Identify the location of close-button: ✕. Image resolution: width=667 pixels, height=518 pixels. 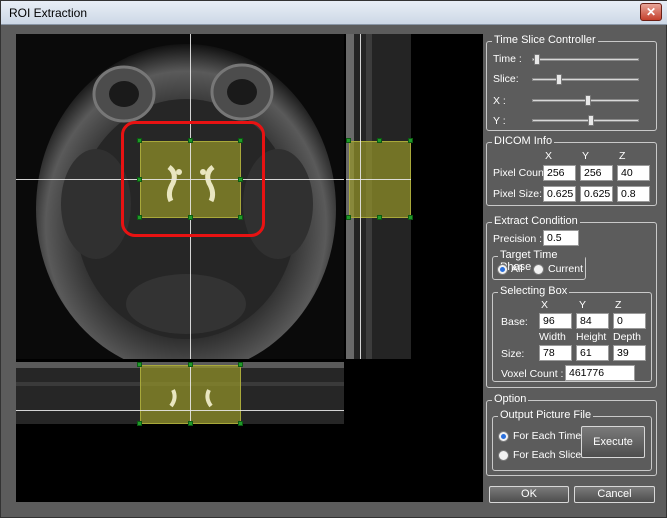
(651, 12).